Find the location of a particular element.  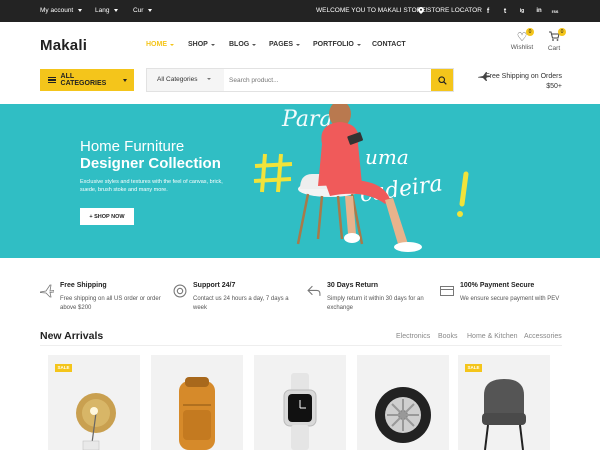

hero-subtitle: Designer Collection is located at coordinates (150, 163).